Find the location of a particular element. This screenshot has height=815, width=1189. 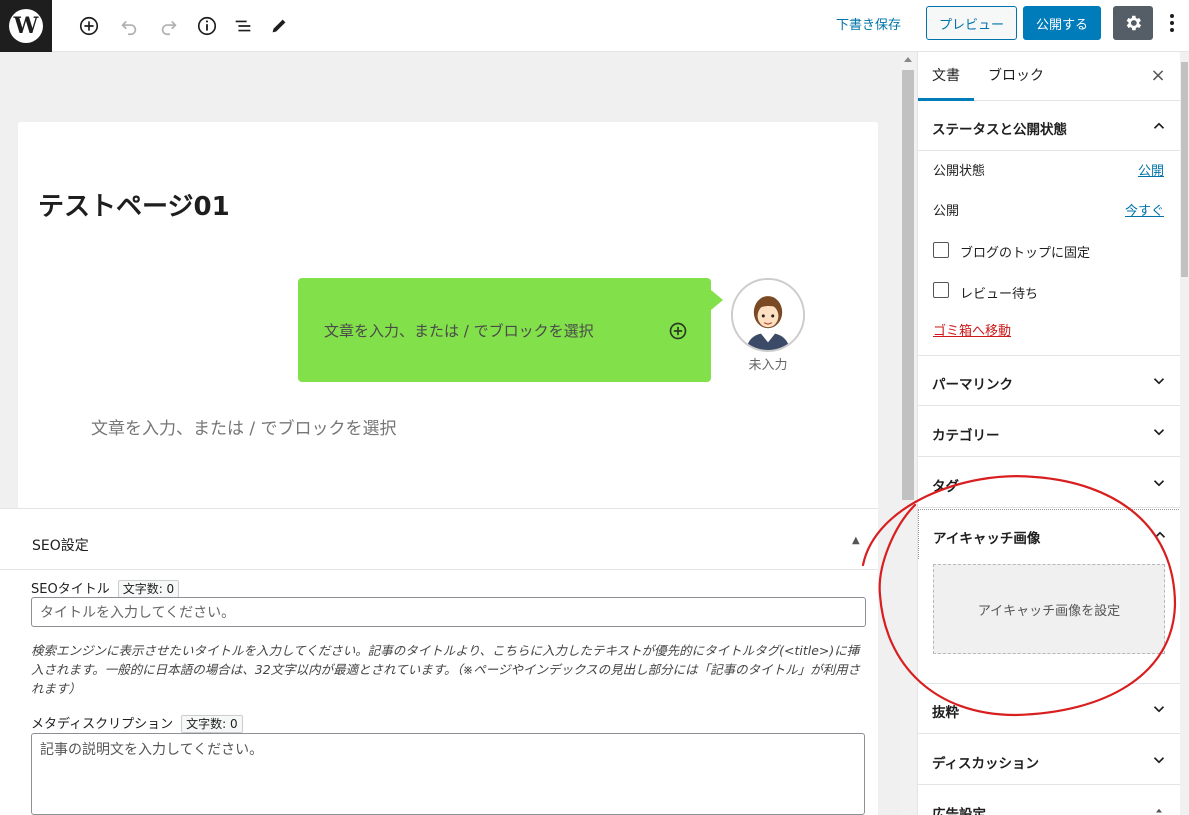

sticky-checkbox is located at coordinates (941, 250).